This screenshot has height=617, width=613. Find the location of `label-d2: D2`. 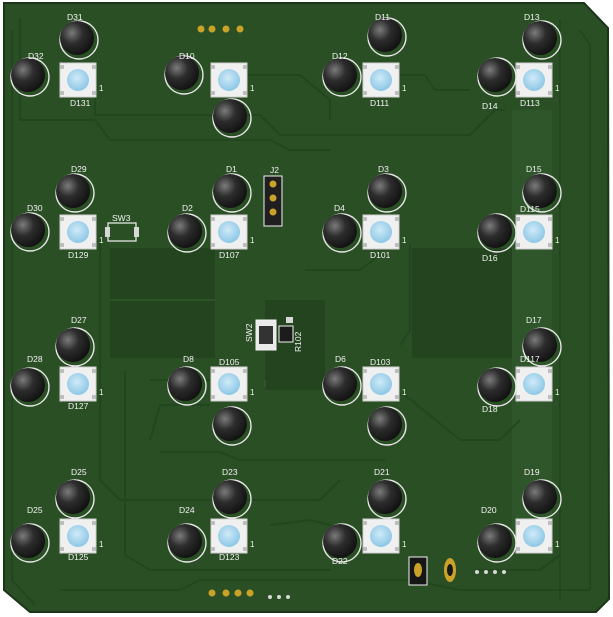

label-d2: D2 is located at coordinates (187, 208).